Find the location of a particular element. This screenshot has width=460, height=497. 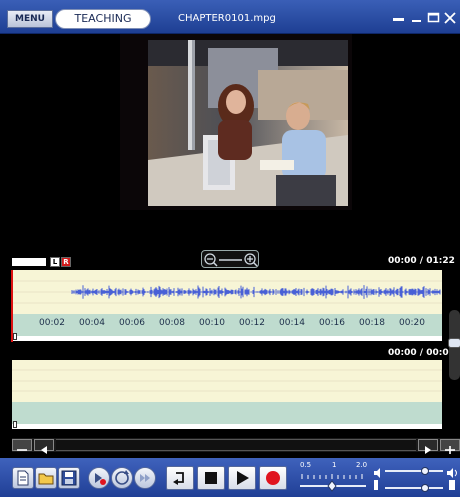

stop-icon is located at coordinates (211, 478).